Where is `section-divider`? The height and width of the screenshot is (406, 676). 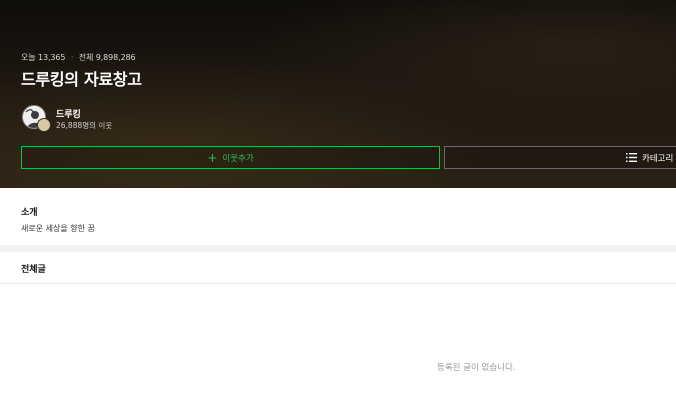
section-divider is located at coordinates (338, 248).